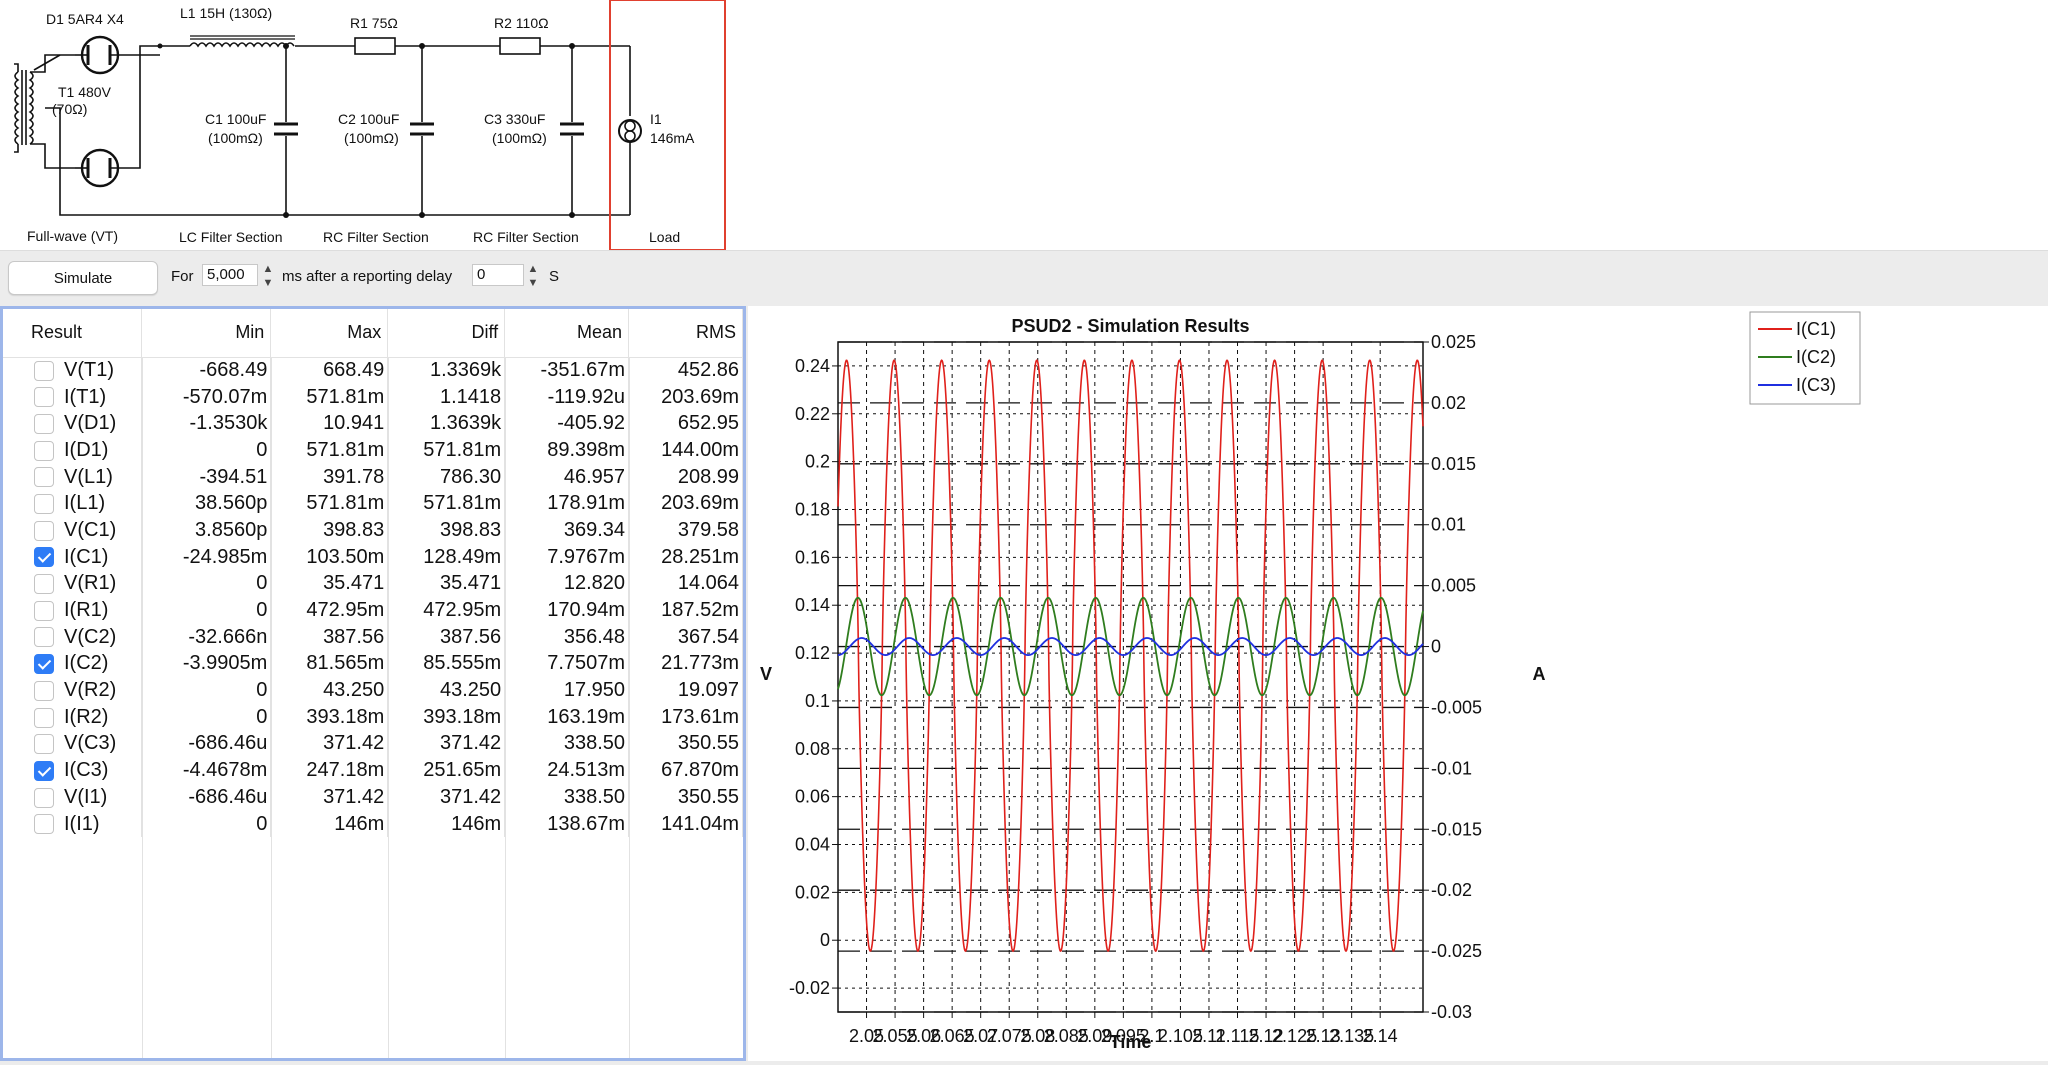  I want to click on cell-rms: 21.773m, so click(685, 664).